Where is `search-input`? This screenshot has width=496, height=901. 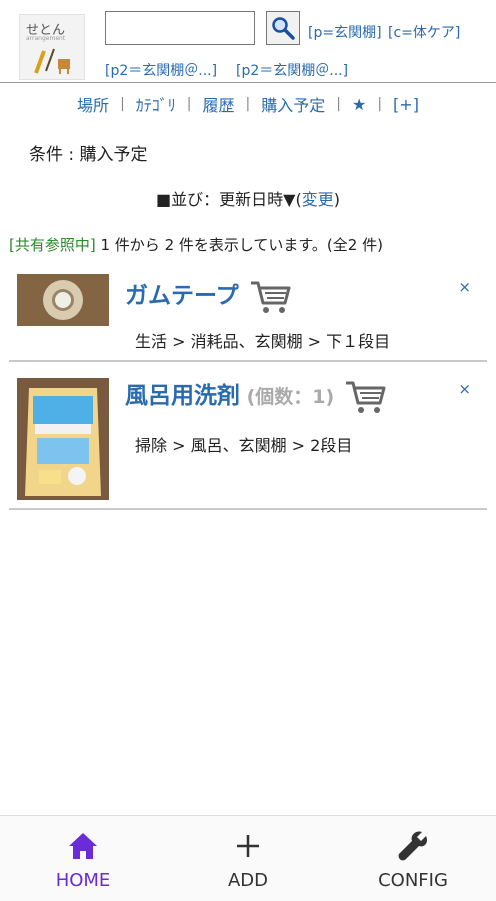
search-input is located at coordinates (180, 28).